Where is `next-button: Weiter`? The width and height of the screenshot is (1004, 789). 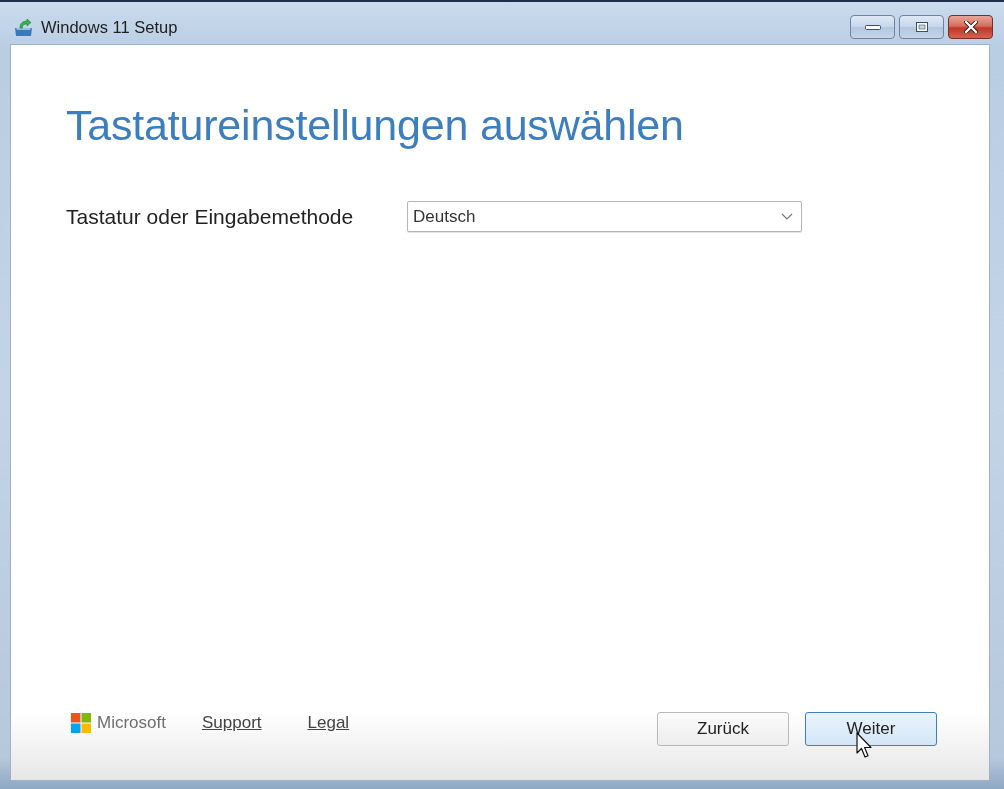
next-button: Weiter is located at coordinates (871, 729).